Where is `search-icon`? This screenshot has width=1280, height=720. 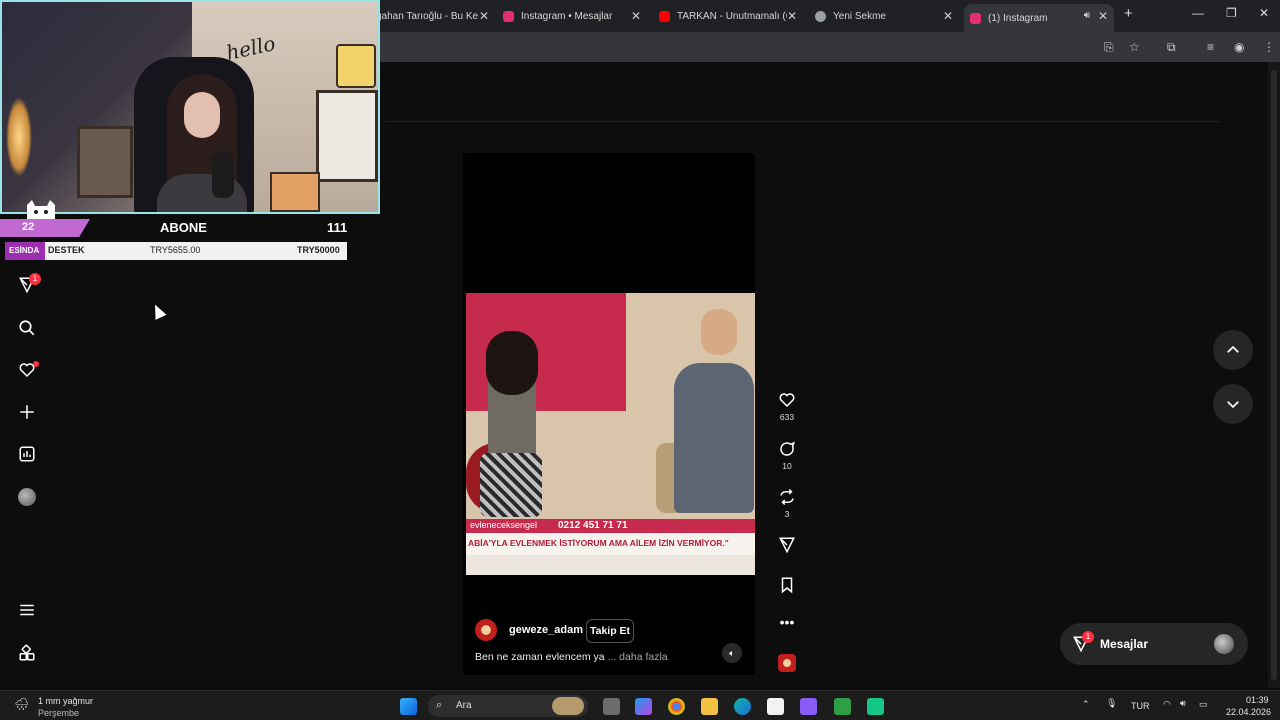
search-icon is located at coordinates (27, 328).